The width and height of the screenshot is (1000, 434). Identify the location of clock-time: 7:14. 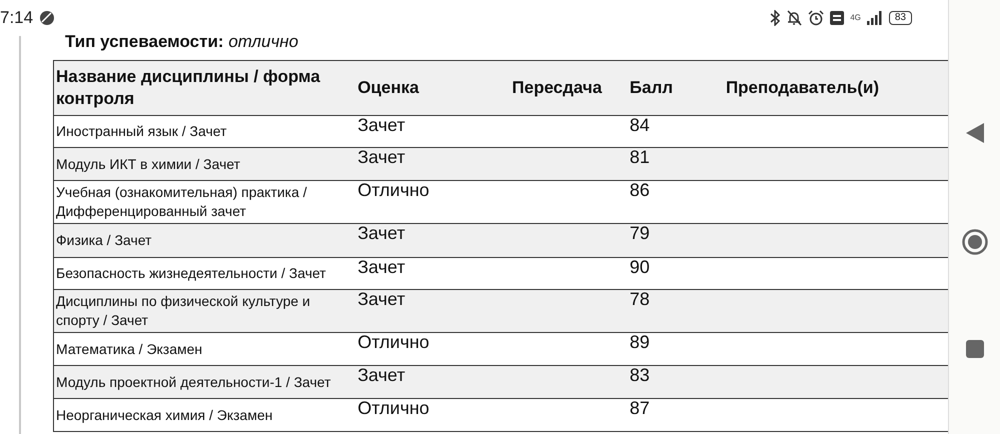
(17, 18).